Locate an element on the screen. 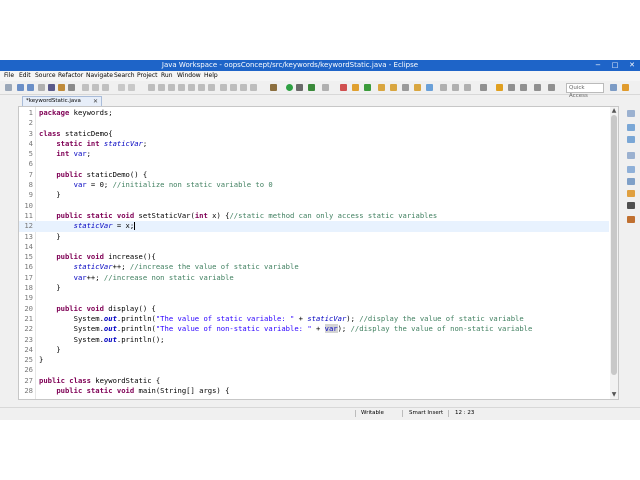 Image resolution: width=640 pixels, height=480 pixels. navigate-back-icon is located at coordinates (537, 87).